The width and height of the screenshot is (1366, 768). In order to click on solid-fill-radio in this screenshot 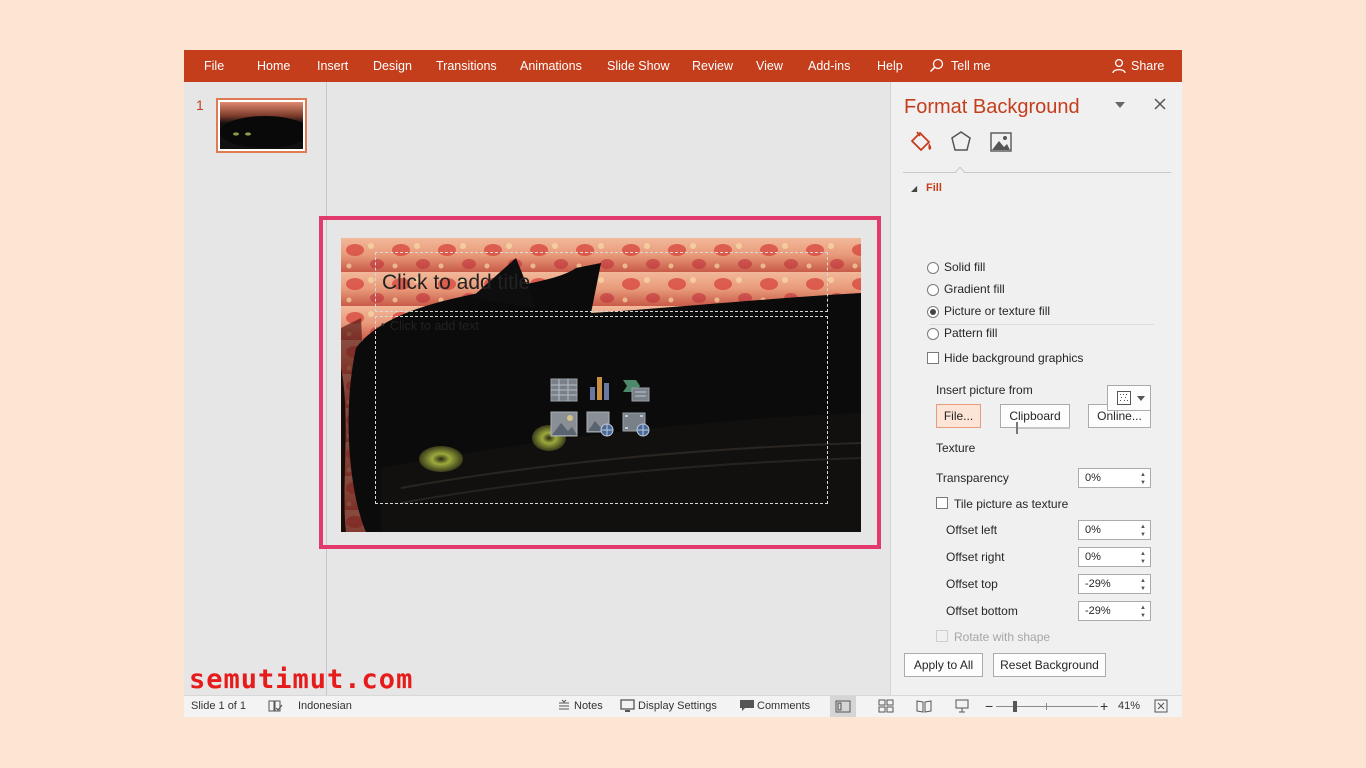, I will do `click(933, 268)`.